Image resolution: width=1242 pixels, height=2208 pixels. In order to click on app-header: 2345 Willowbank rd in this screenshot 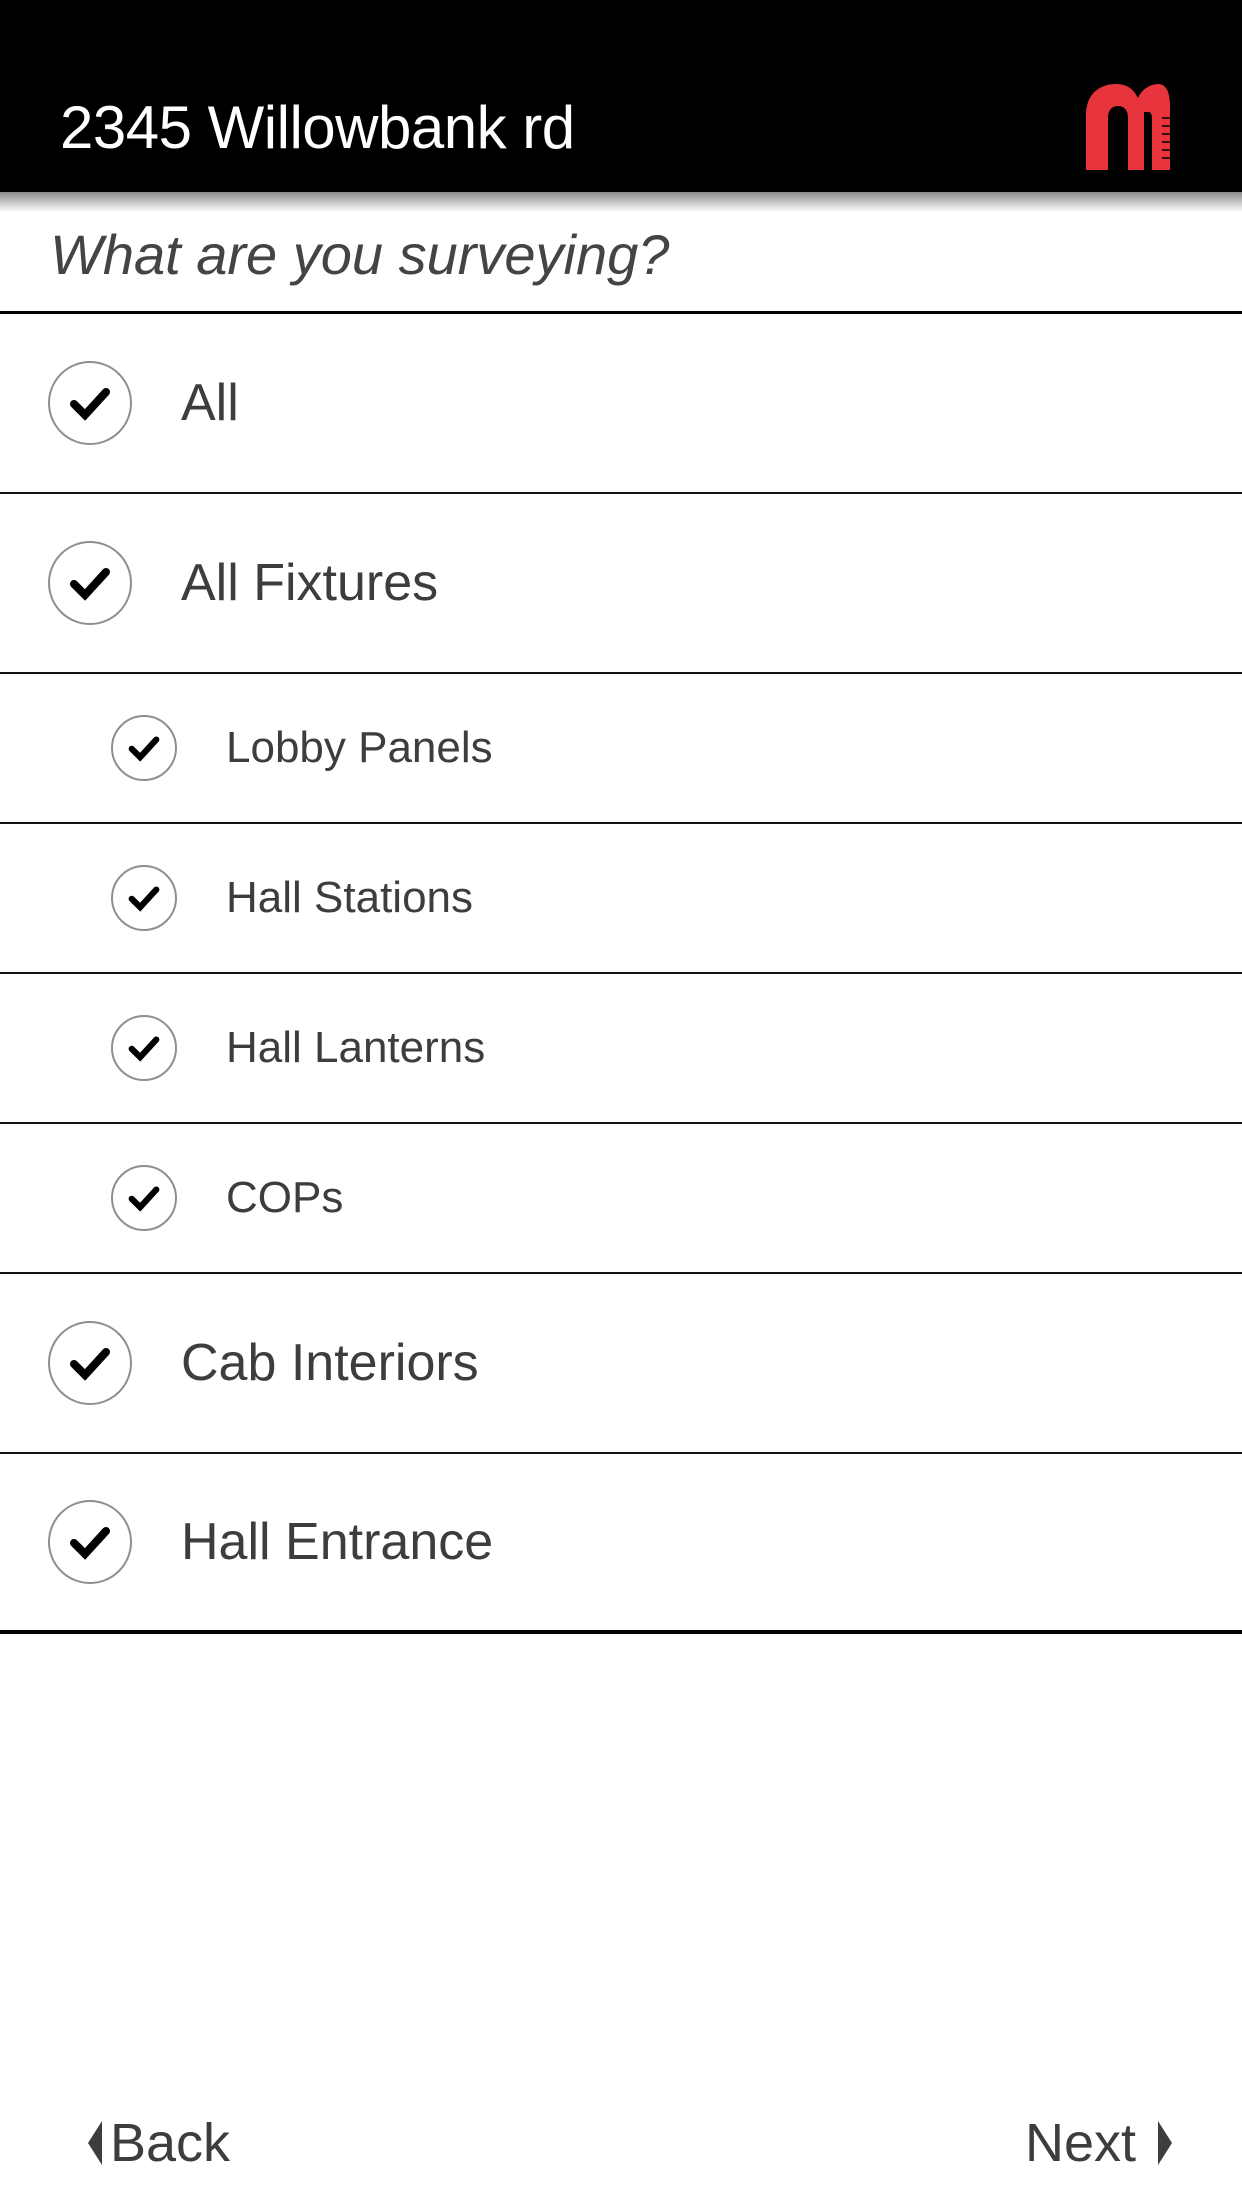, I will do `click(621, 96)`.